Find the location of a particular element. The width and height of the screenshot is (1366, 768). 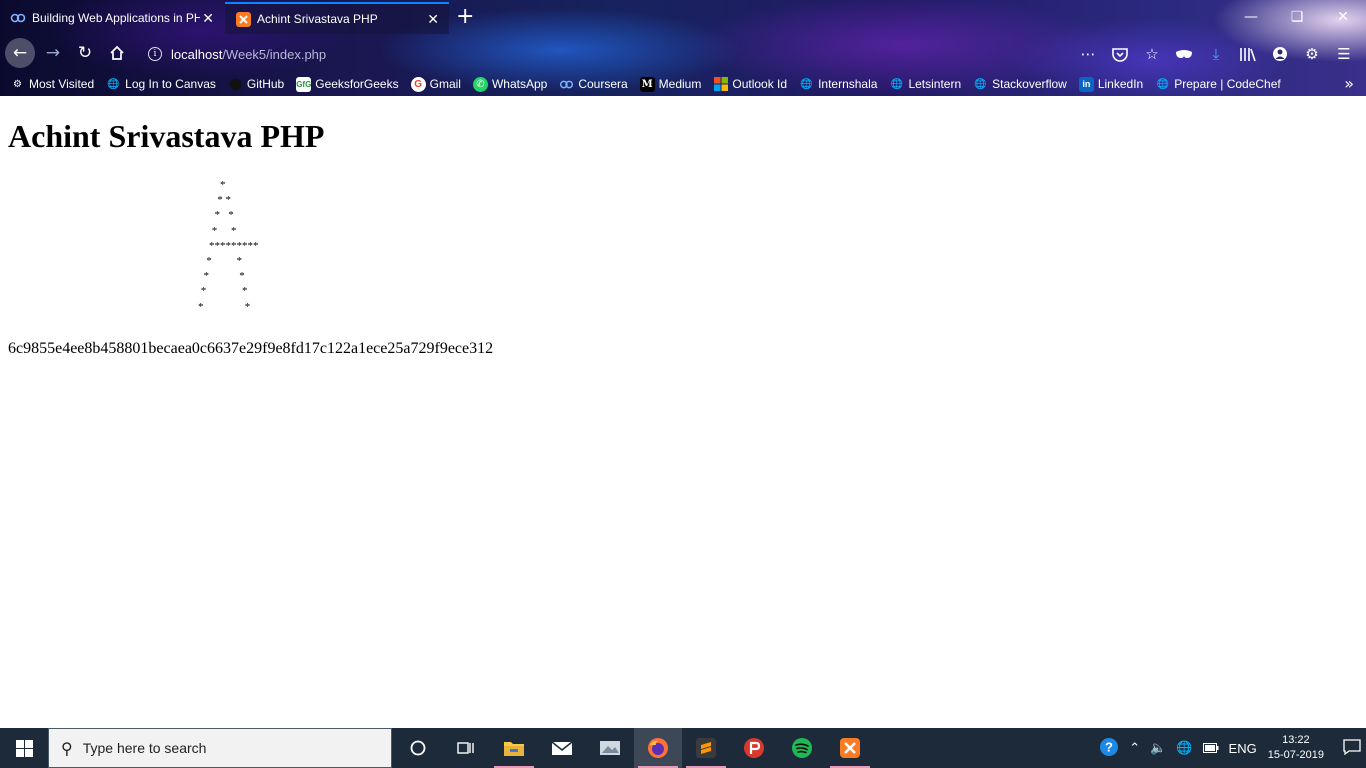

taskbar-search-box: ⚲ Type here to search is located at coordinates (220, 748).